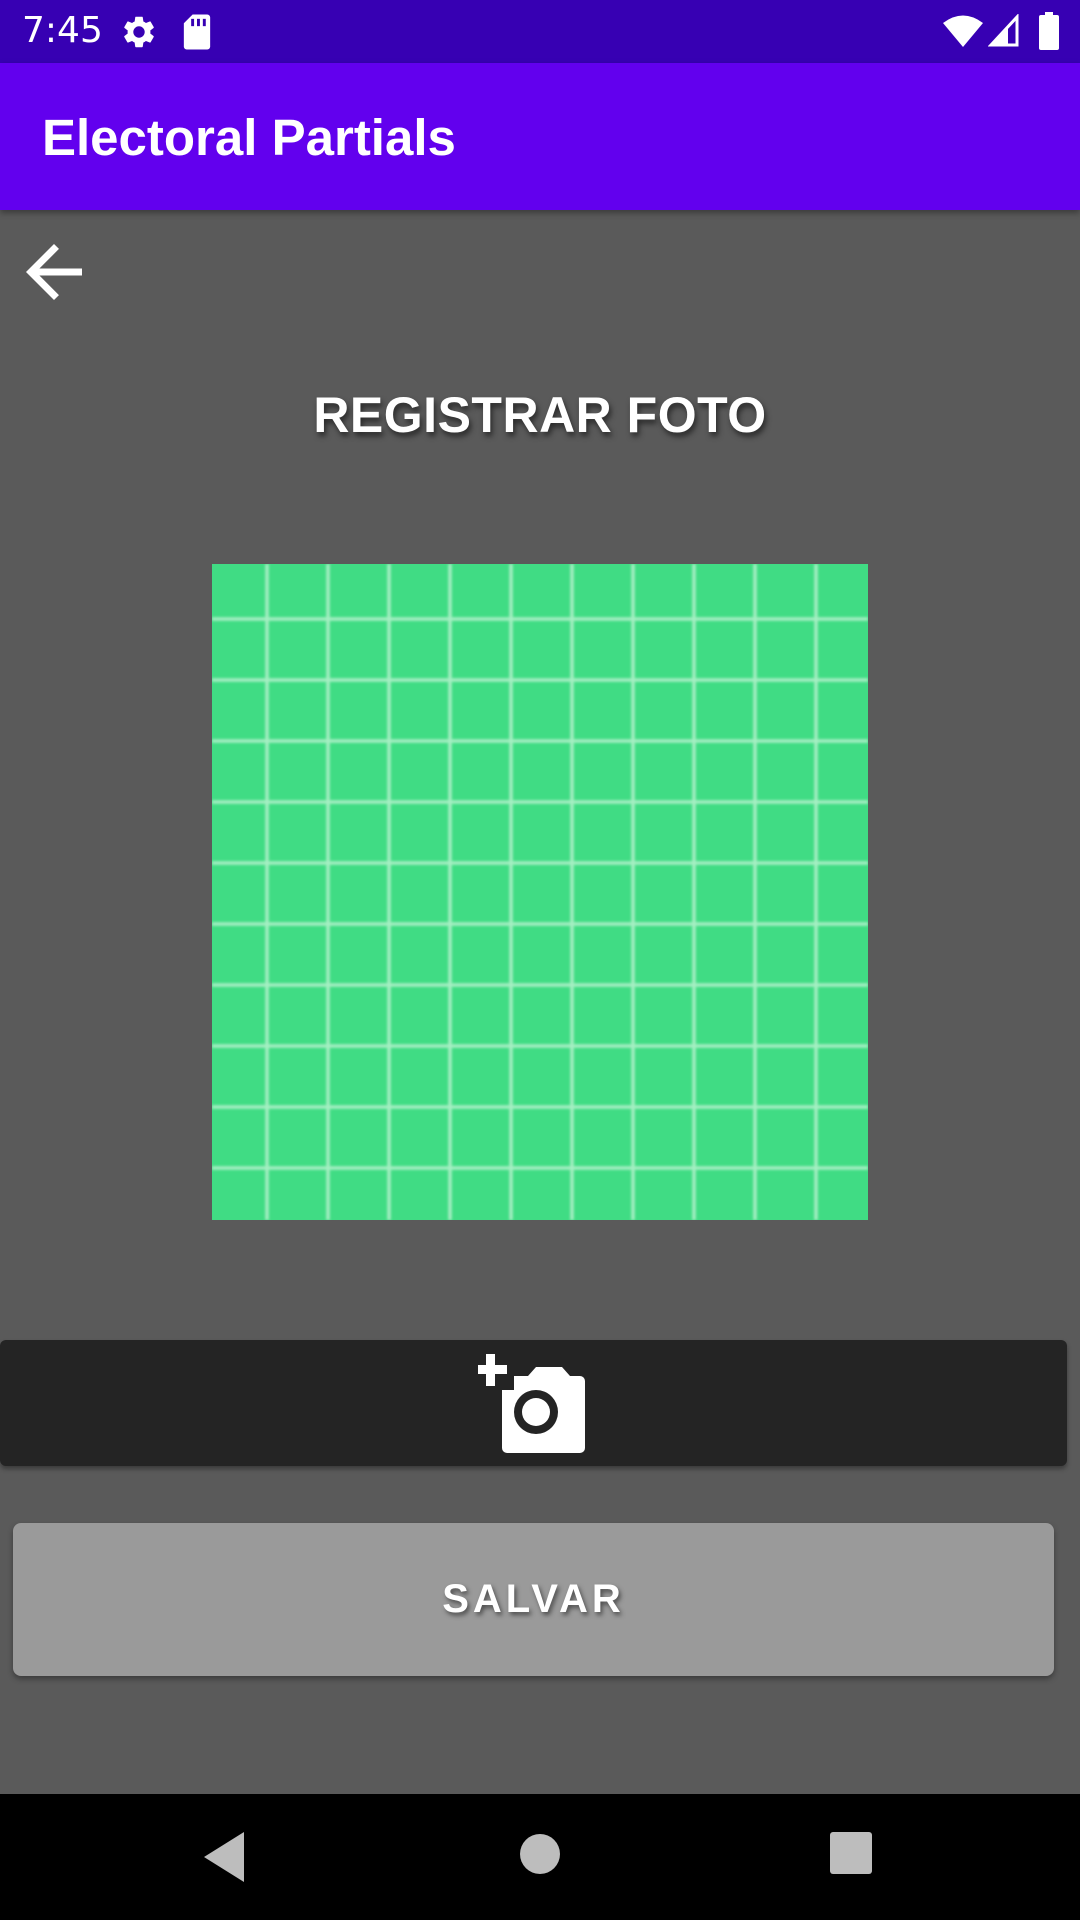 Image resolution: width=1080 pixels, height=1920 pixels. I want to click on sd-card-icon, so click(197, 32).